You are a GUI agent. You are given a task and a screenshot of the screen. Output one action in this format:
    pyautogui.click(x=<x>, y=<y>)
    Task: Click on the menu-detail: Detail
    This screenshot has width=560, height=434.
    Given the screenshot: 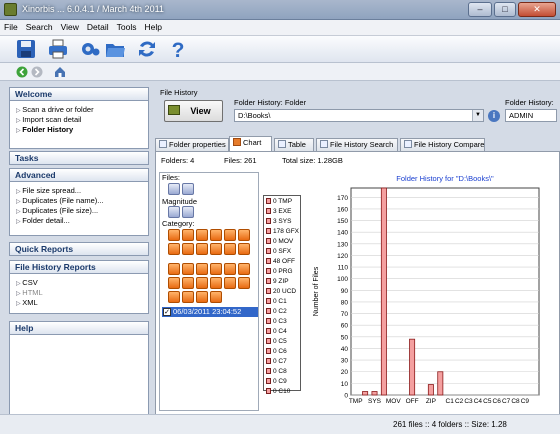 What is the action you would take?
    pyautogui.click(x=98, y=26)
    